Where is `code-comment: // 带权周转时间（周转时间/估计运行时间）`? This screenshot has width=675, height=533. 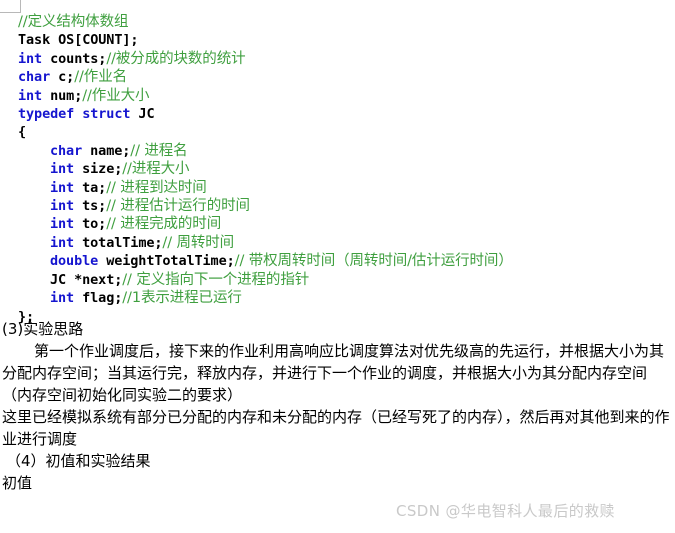 code-comment: // 带权周转时间（周转时间/估计运行时间） is located at coordinates (373, 261).